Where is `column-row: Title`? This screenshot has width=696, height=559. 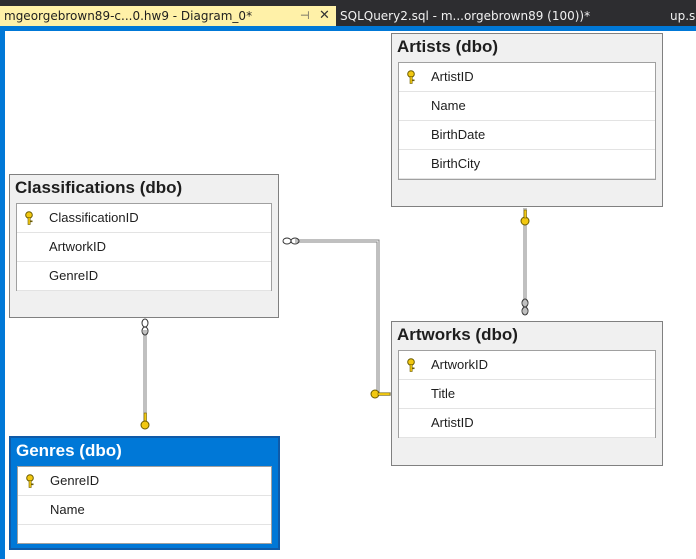 column-row: Title is located at coordinates (527, 394).